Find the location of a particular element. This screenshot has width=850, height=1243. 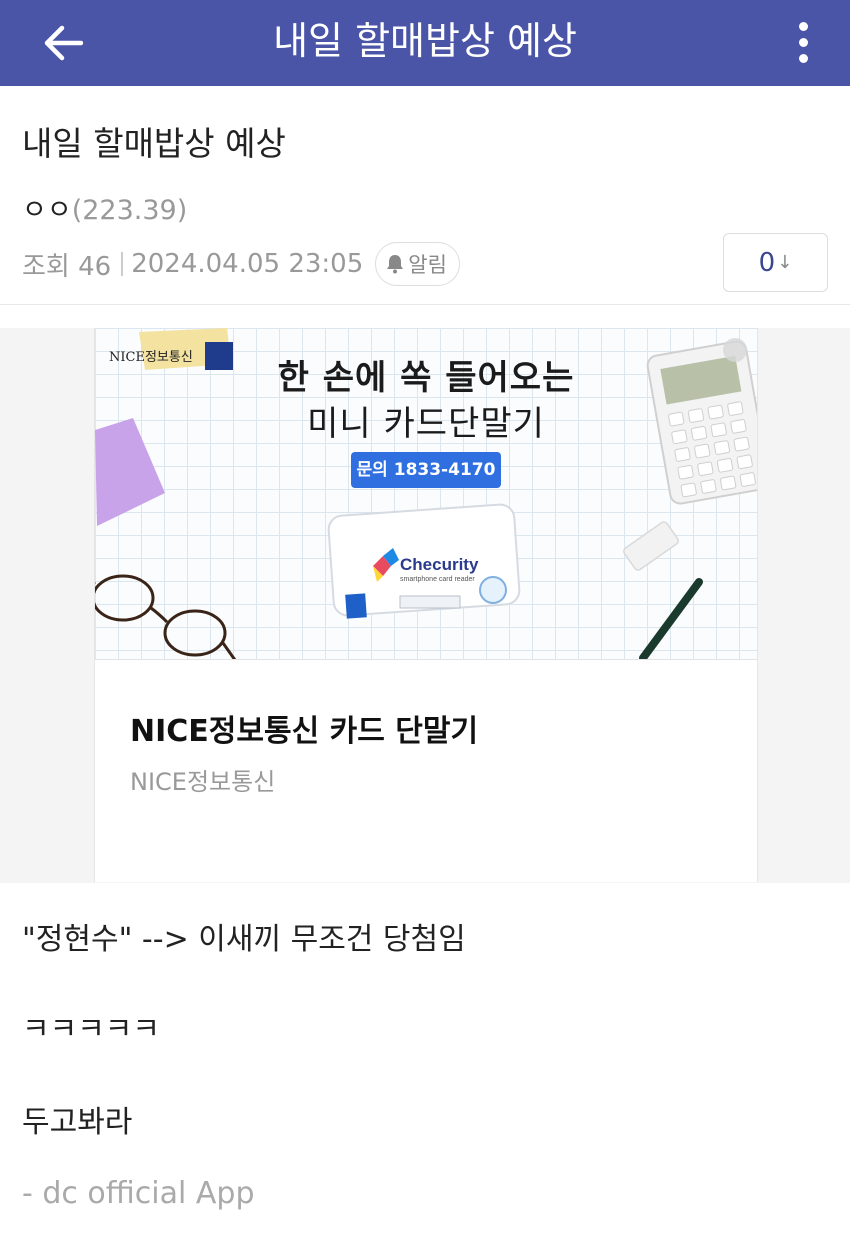

view-count: 조회 46 is located at coordinates (67, 266).